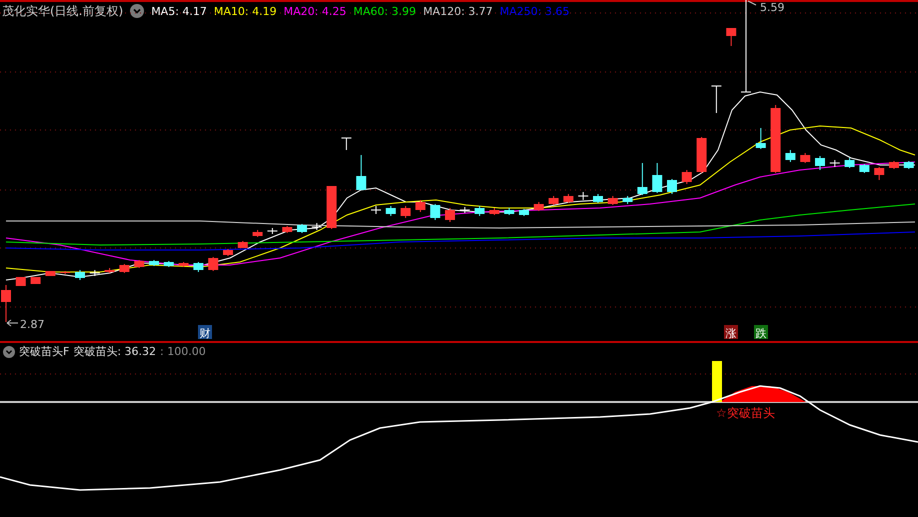 Image resolution: width=918 pixels, height=517 pixels. Describe the element at coordinates (183, 351) in the screenshot. I see `indicator-scale: : 100.00` at that location.